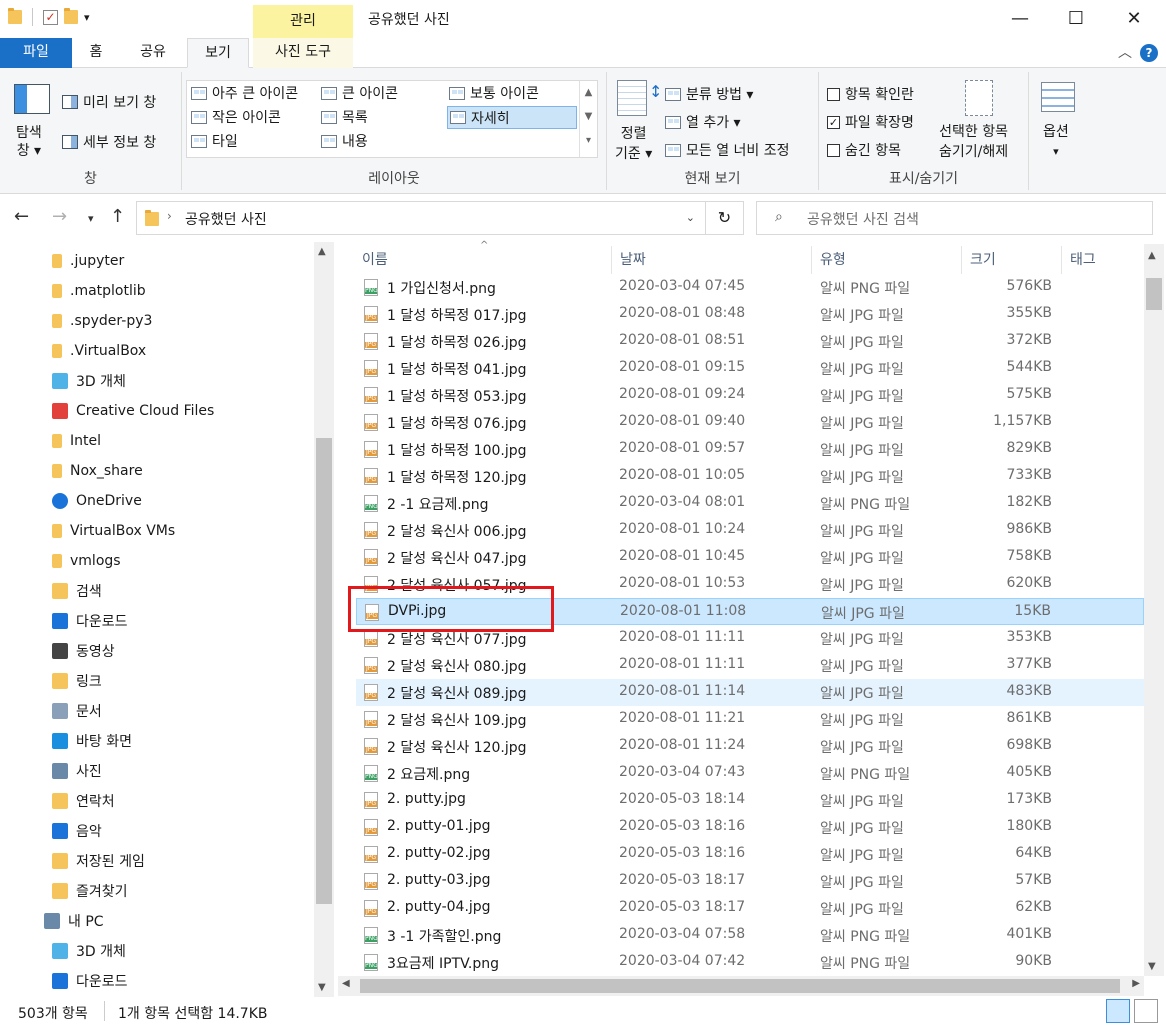 The image size is (1166, 1027). I want to click on add-column-button: 열 추가 ▾, so click(703, 122).